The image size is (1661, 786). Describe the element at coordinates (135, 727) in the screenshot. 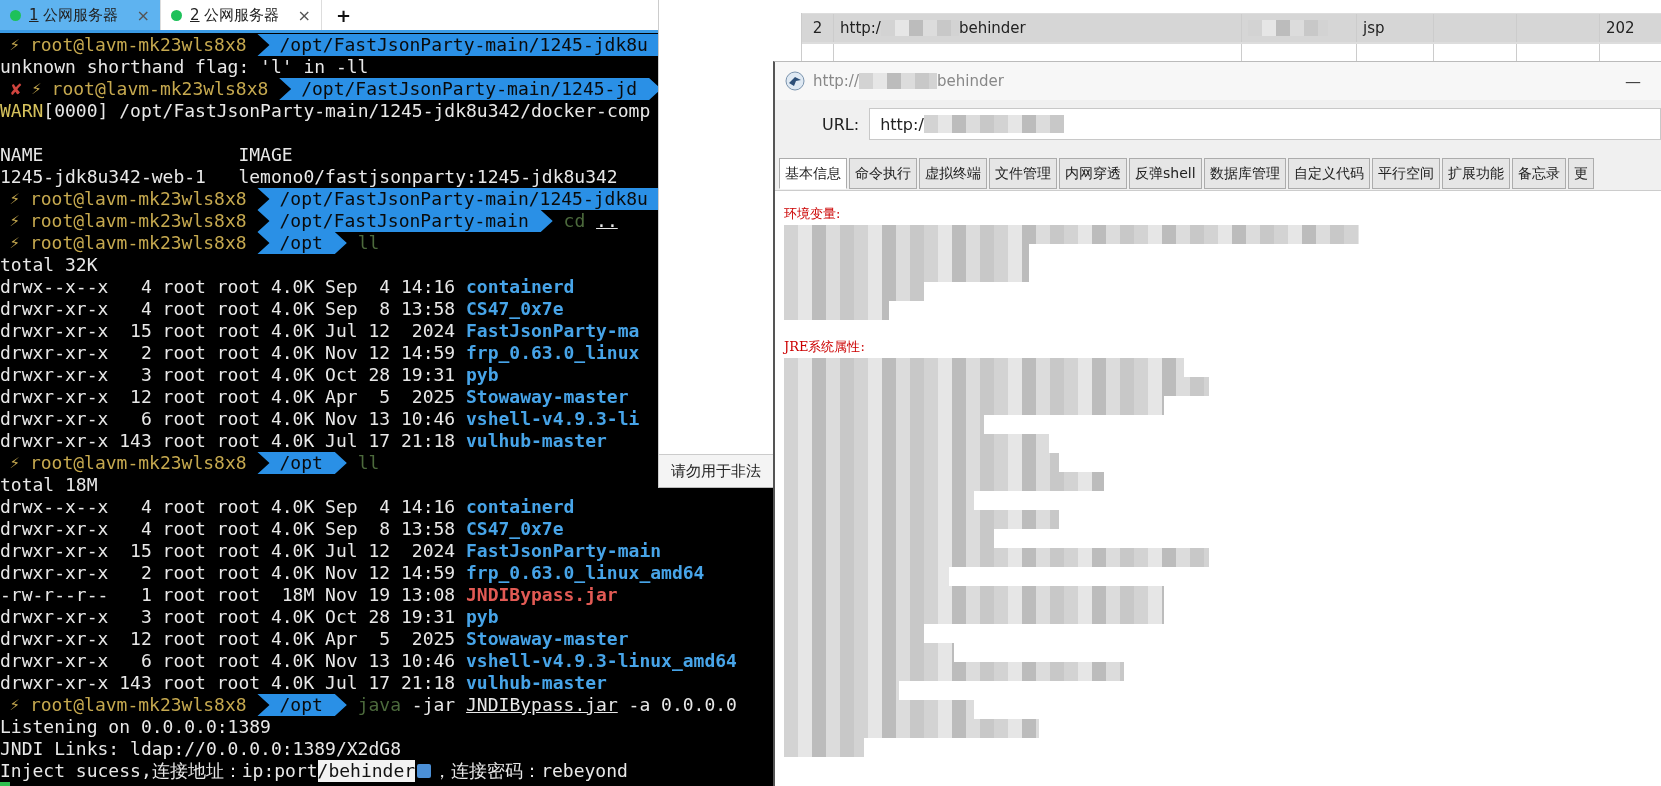

I see `output-text: Listening on 0.0.0.0:1389` at that location.